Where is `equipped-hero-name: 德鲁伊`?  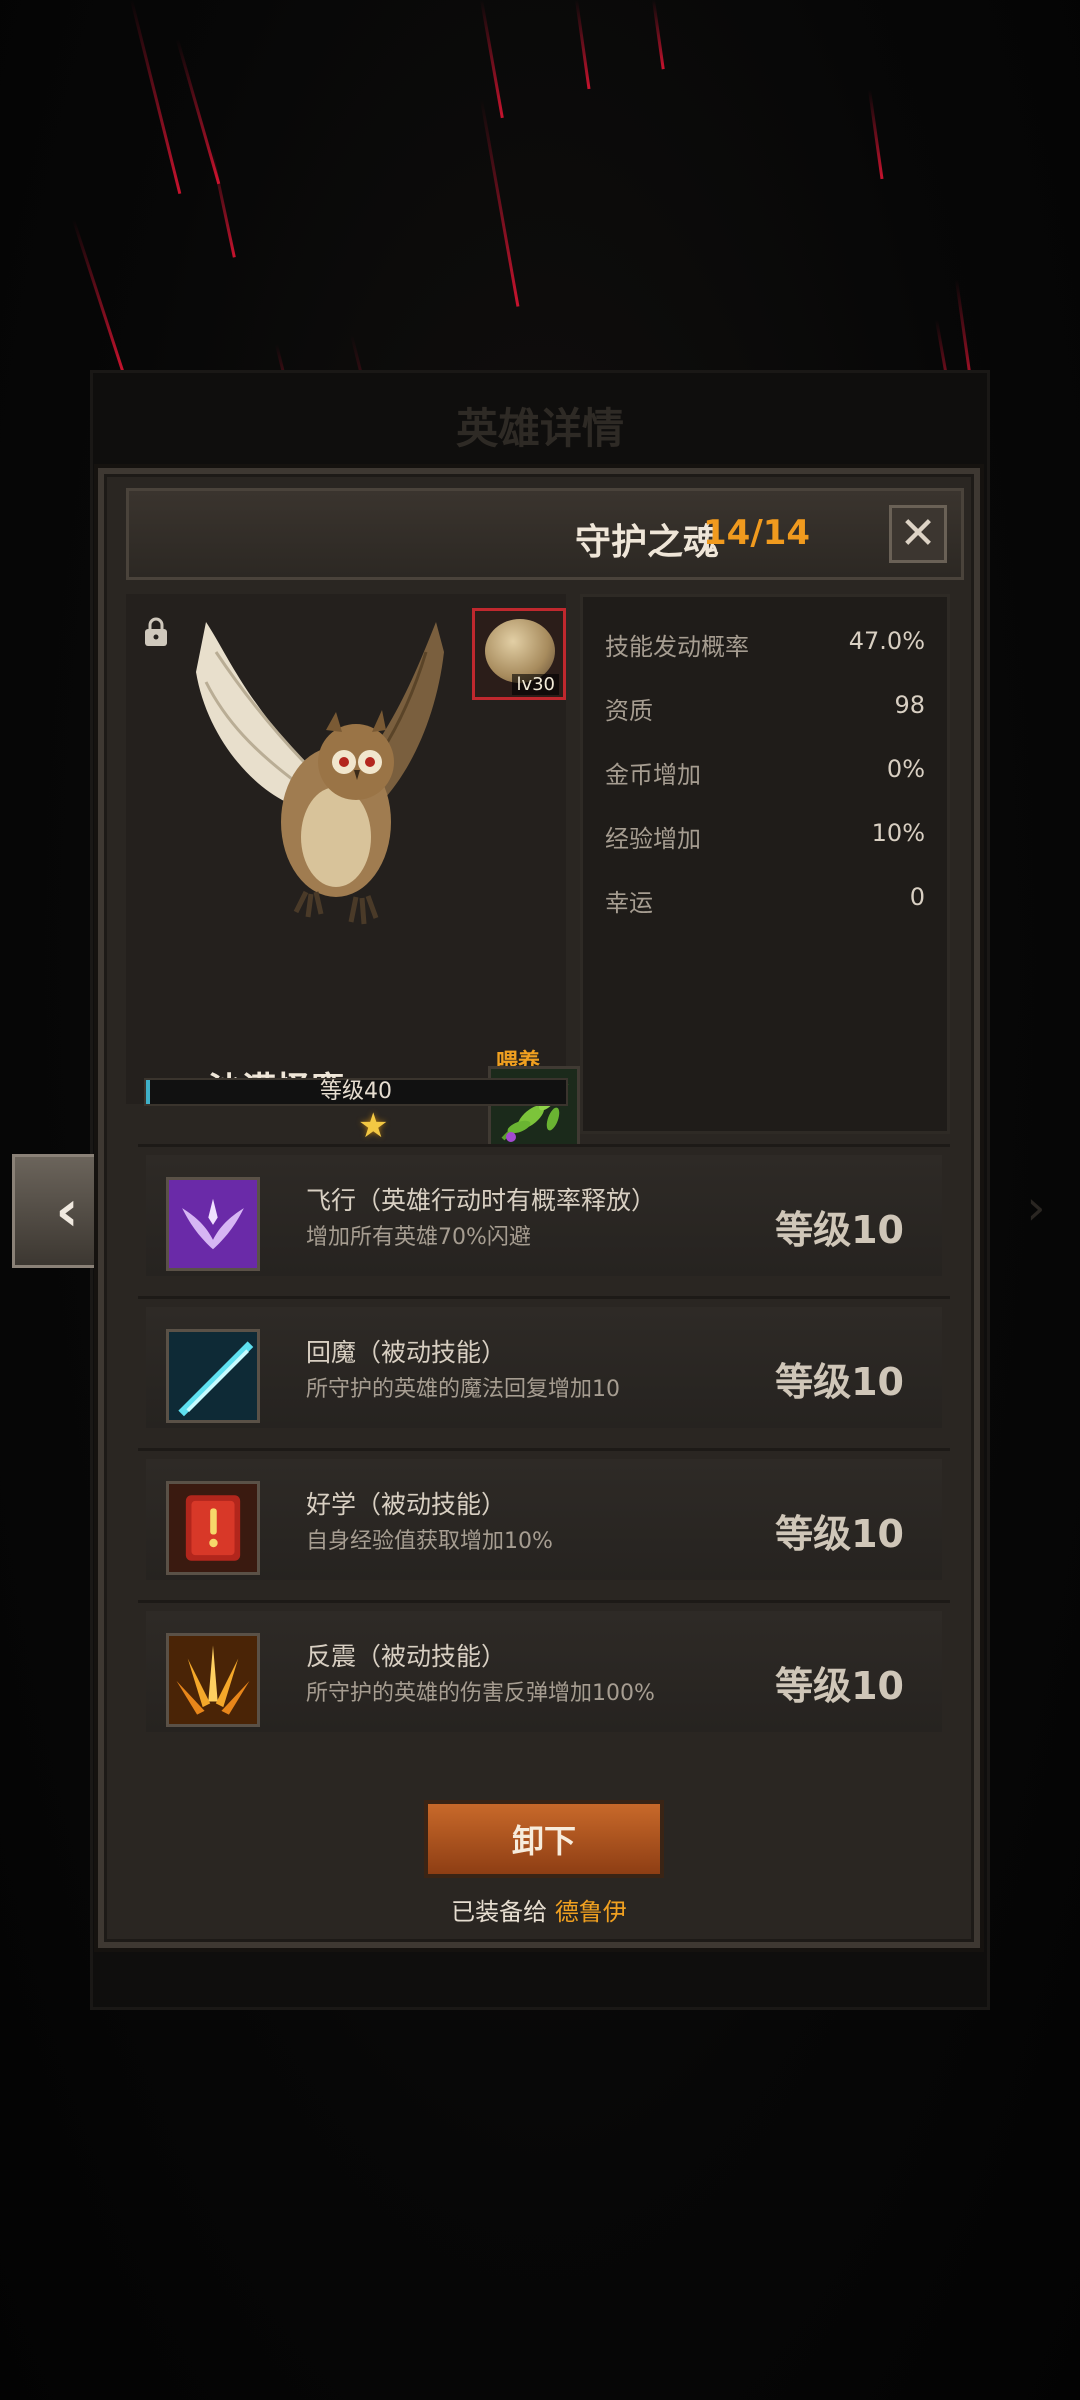 equipped-hero-name: 德鲁伊 is located at coordinates (590, 1912).